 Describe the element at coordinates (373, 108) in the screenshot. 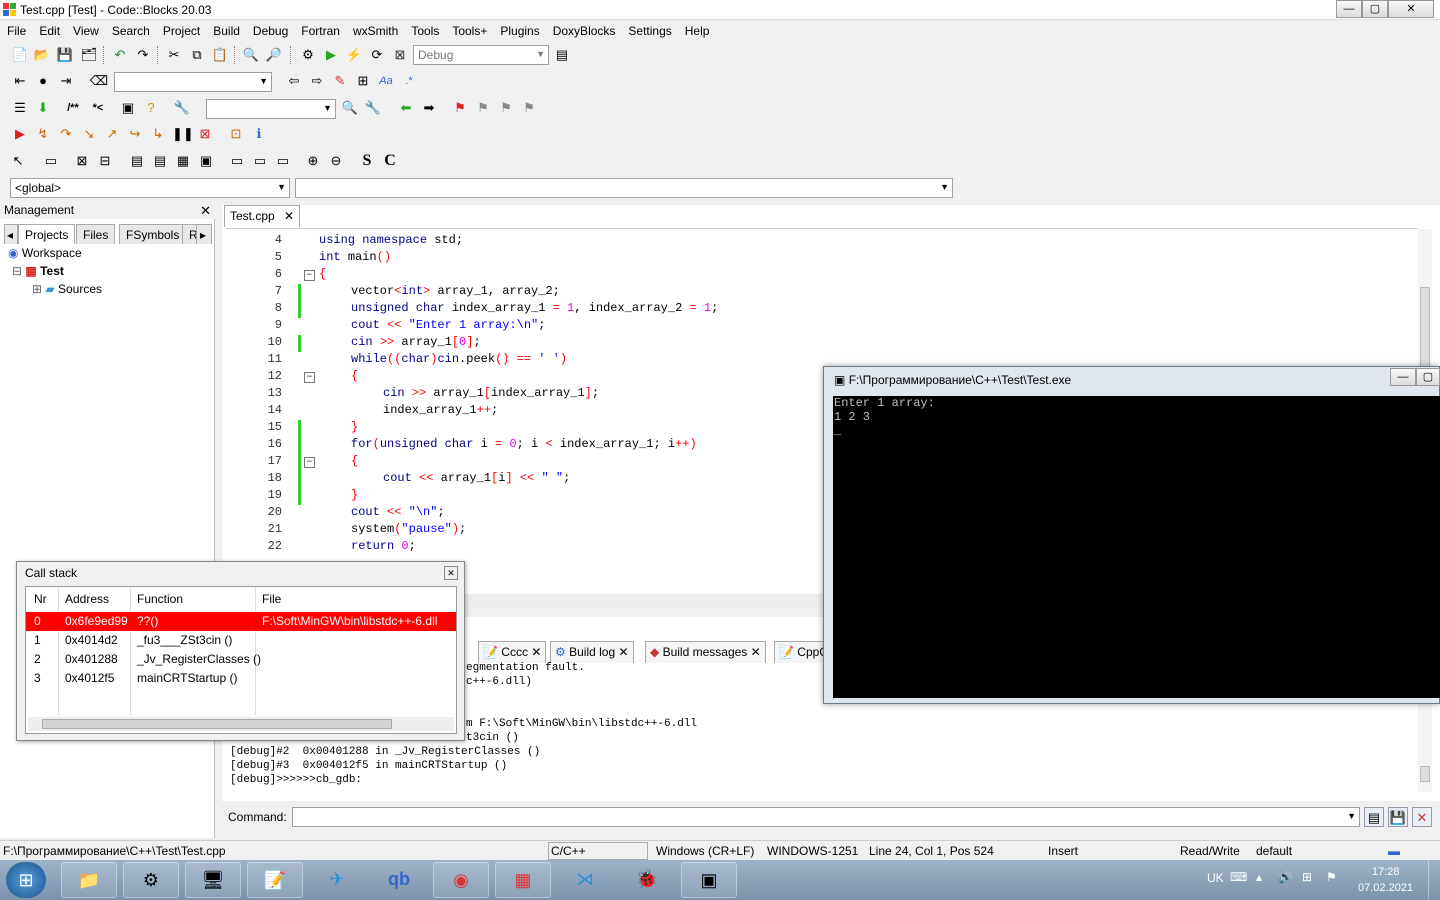

I see `settings-wrench-icon: 🔧` at that location.